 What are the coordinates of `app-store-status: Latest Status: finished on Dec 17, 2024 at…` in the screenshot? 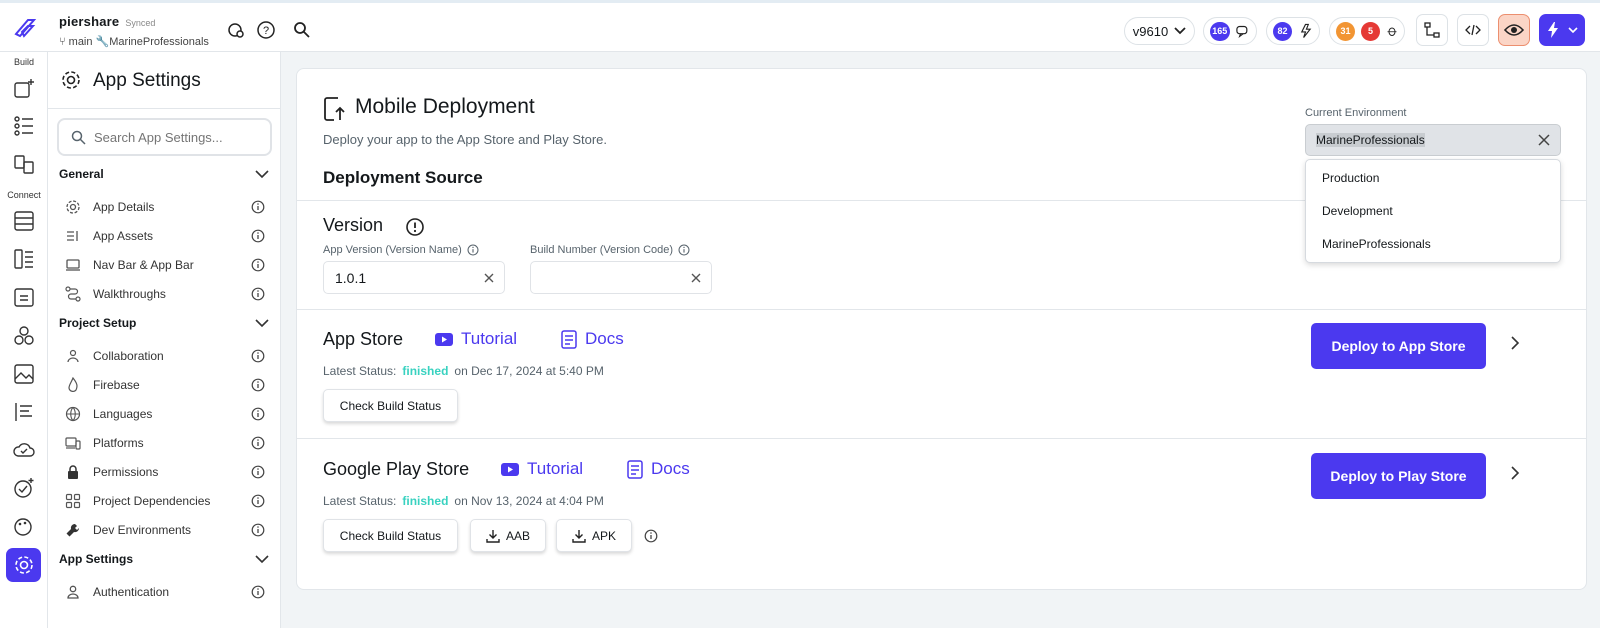 It's located at (463, 371).